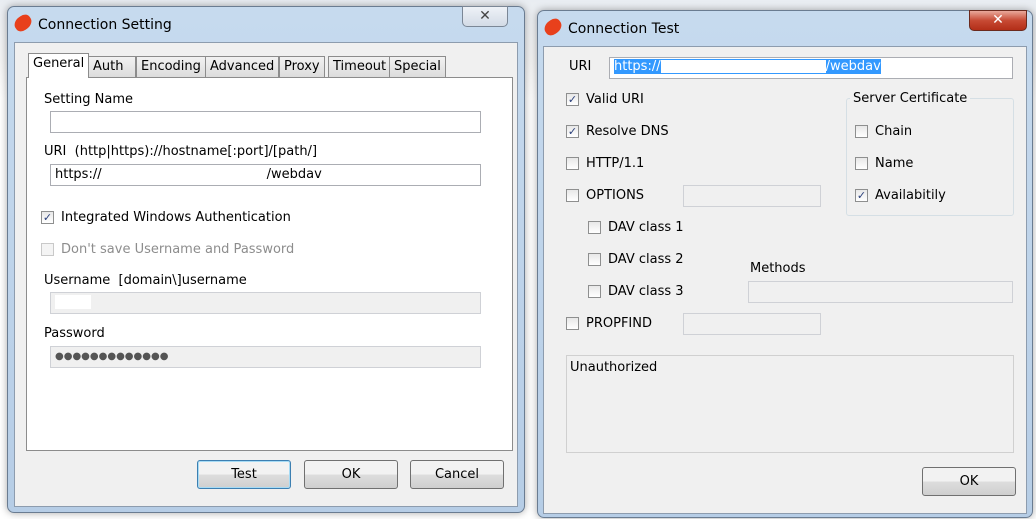  Describe the element at coordinates (265, 175) in the screenshot. I see `uri-input: https:///webdav` at that location.